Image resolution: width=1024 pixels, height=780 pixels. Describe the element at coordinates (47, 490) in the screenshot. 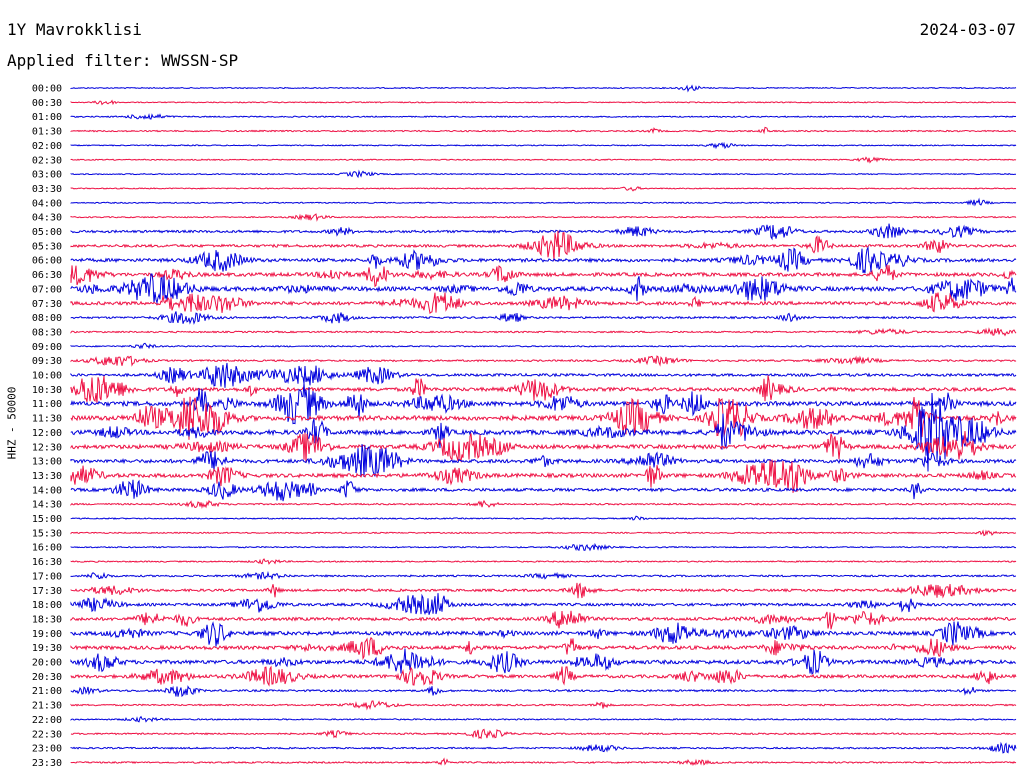

I see `row-time-label: 14:00` at that location.